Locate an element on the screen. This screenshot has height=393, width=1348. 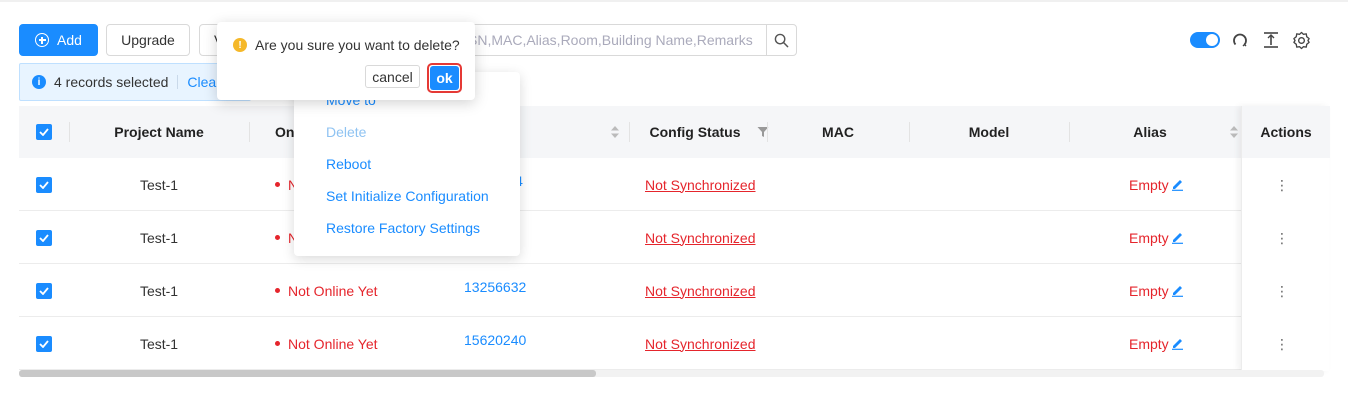
refresh-button is located at coordinates (1240, 40).